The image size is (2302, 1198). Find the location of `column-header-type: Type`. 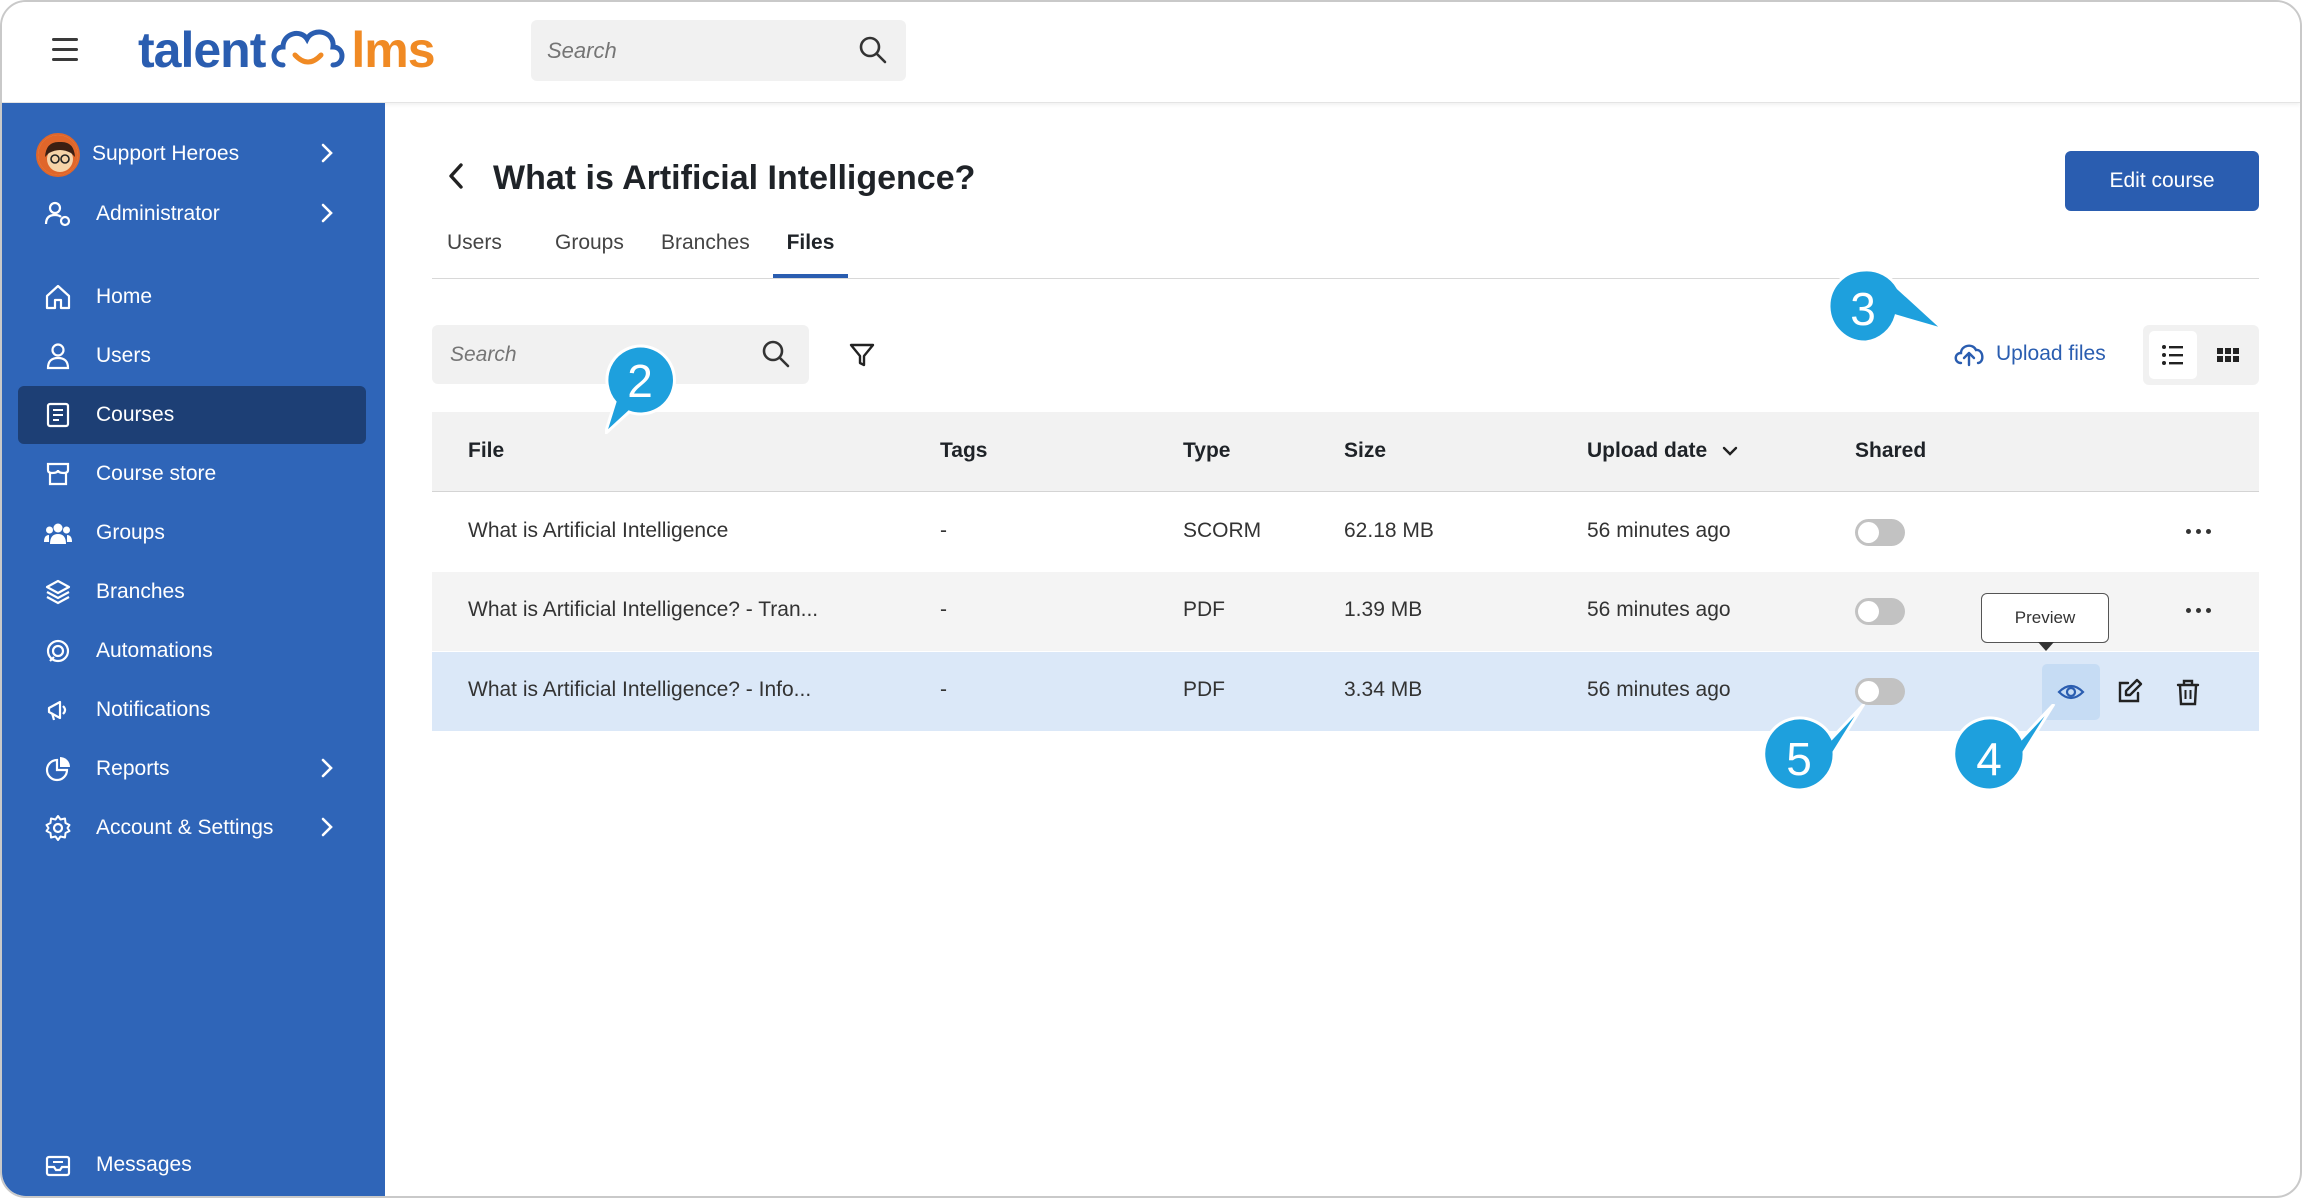

column-header-type: Type is located at coordinates (1207, 450).